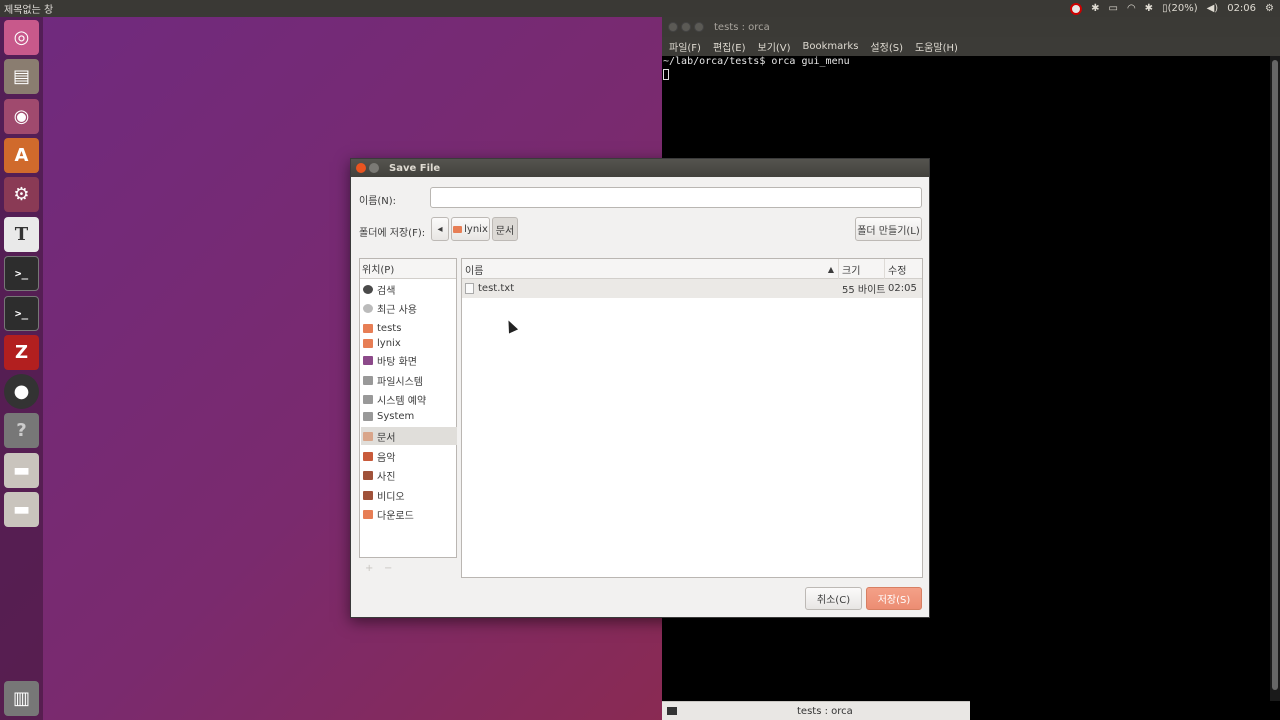  What do you see at coordinates (21, 430) in the screenshot?
I see `help-icon: ?` at bounding box center [21, 430].